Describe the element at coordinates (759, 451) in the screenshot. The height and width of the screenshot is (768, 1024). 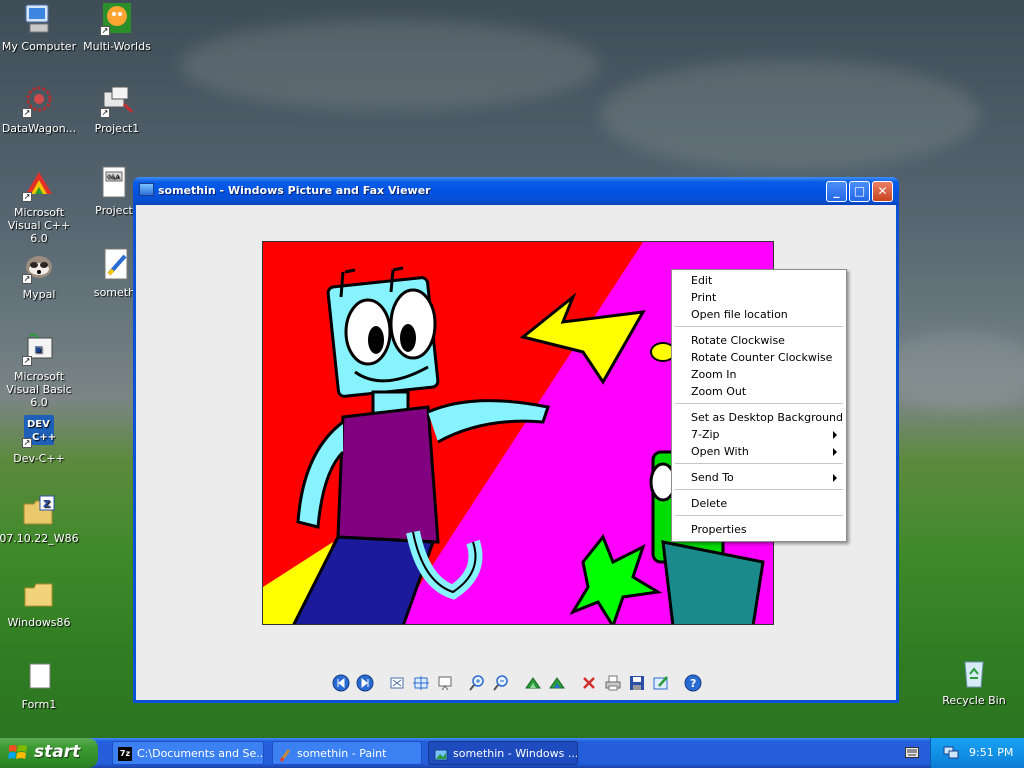
I see `menu-item-open-with: Open With` at that location.